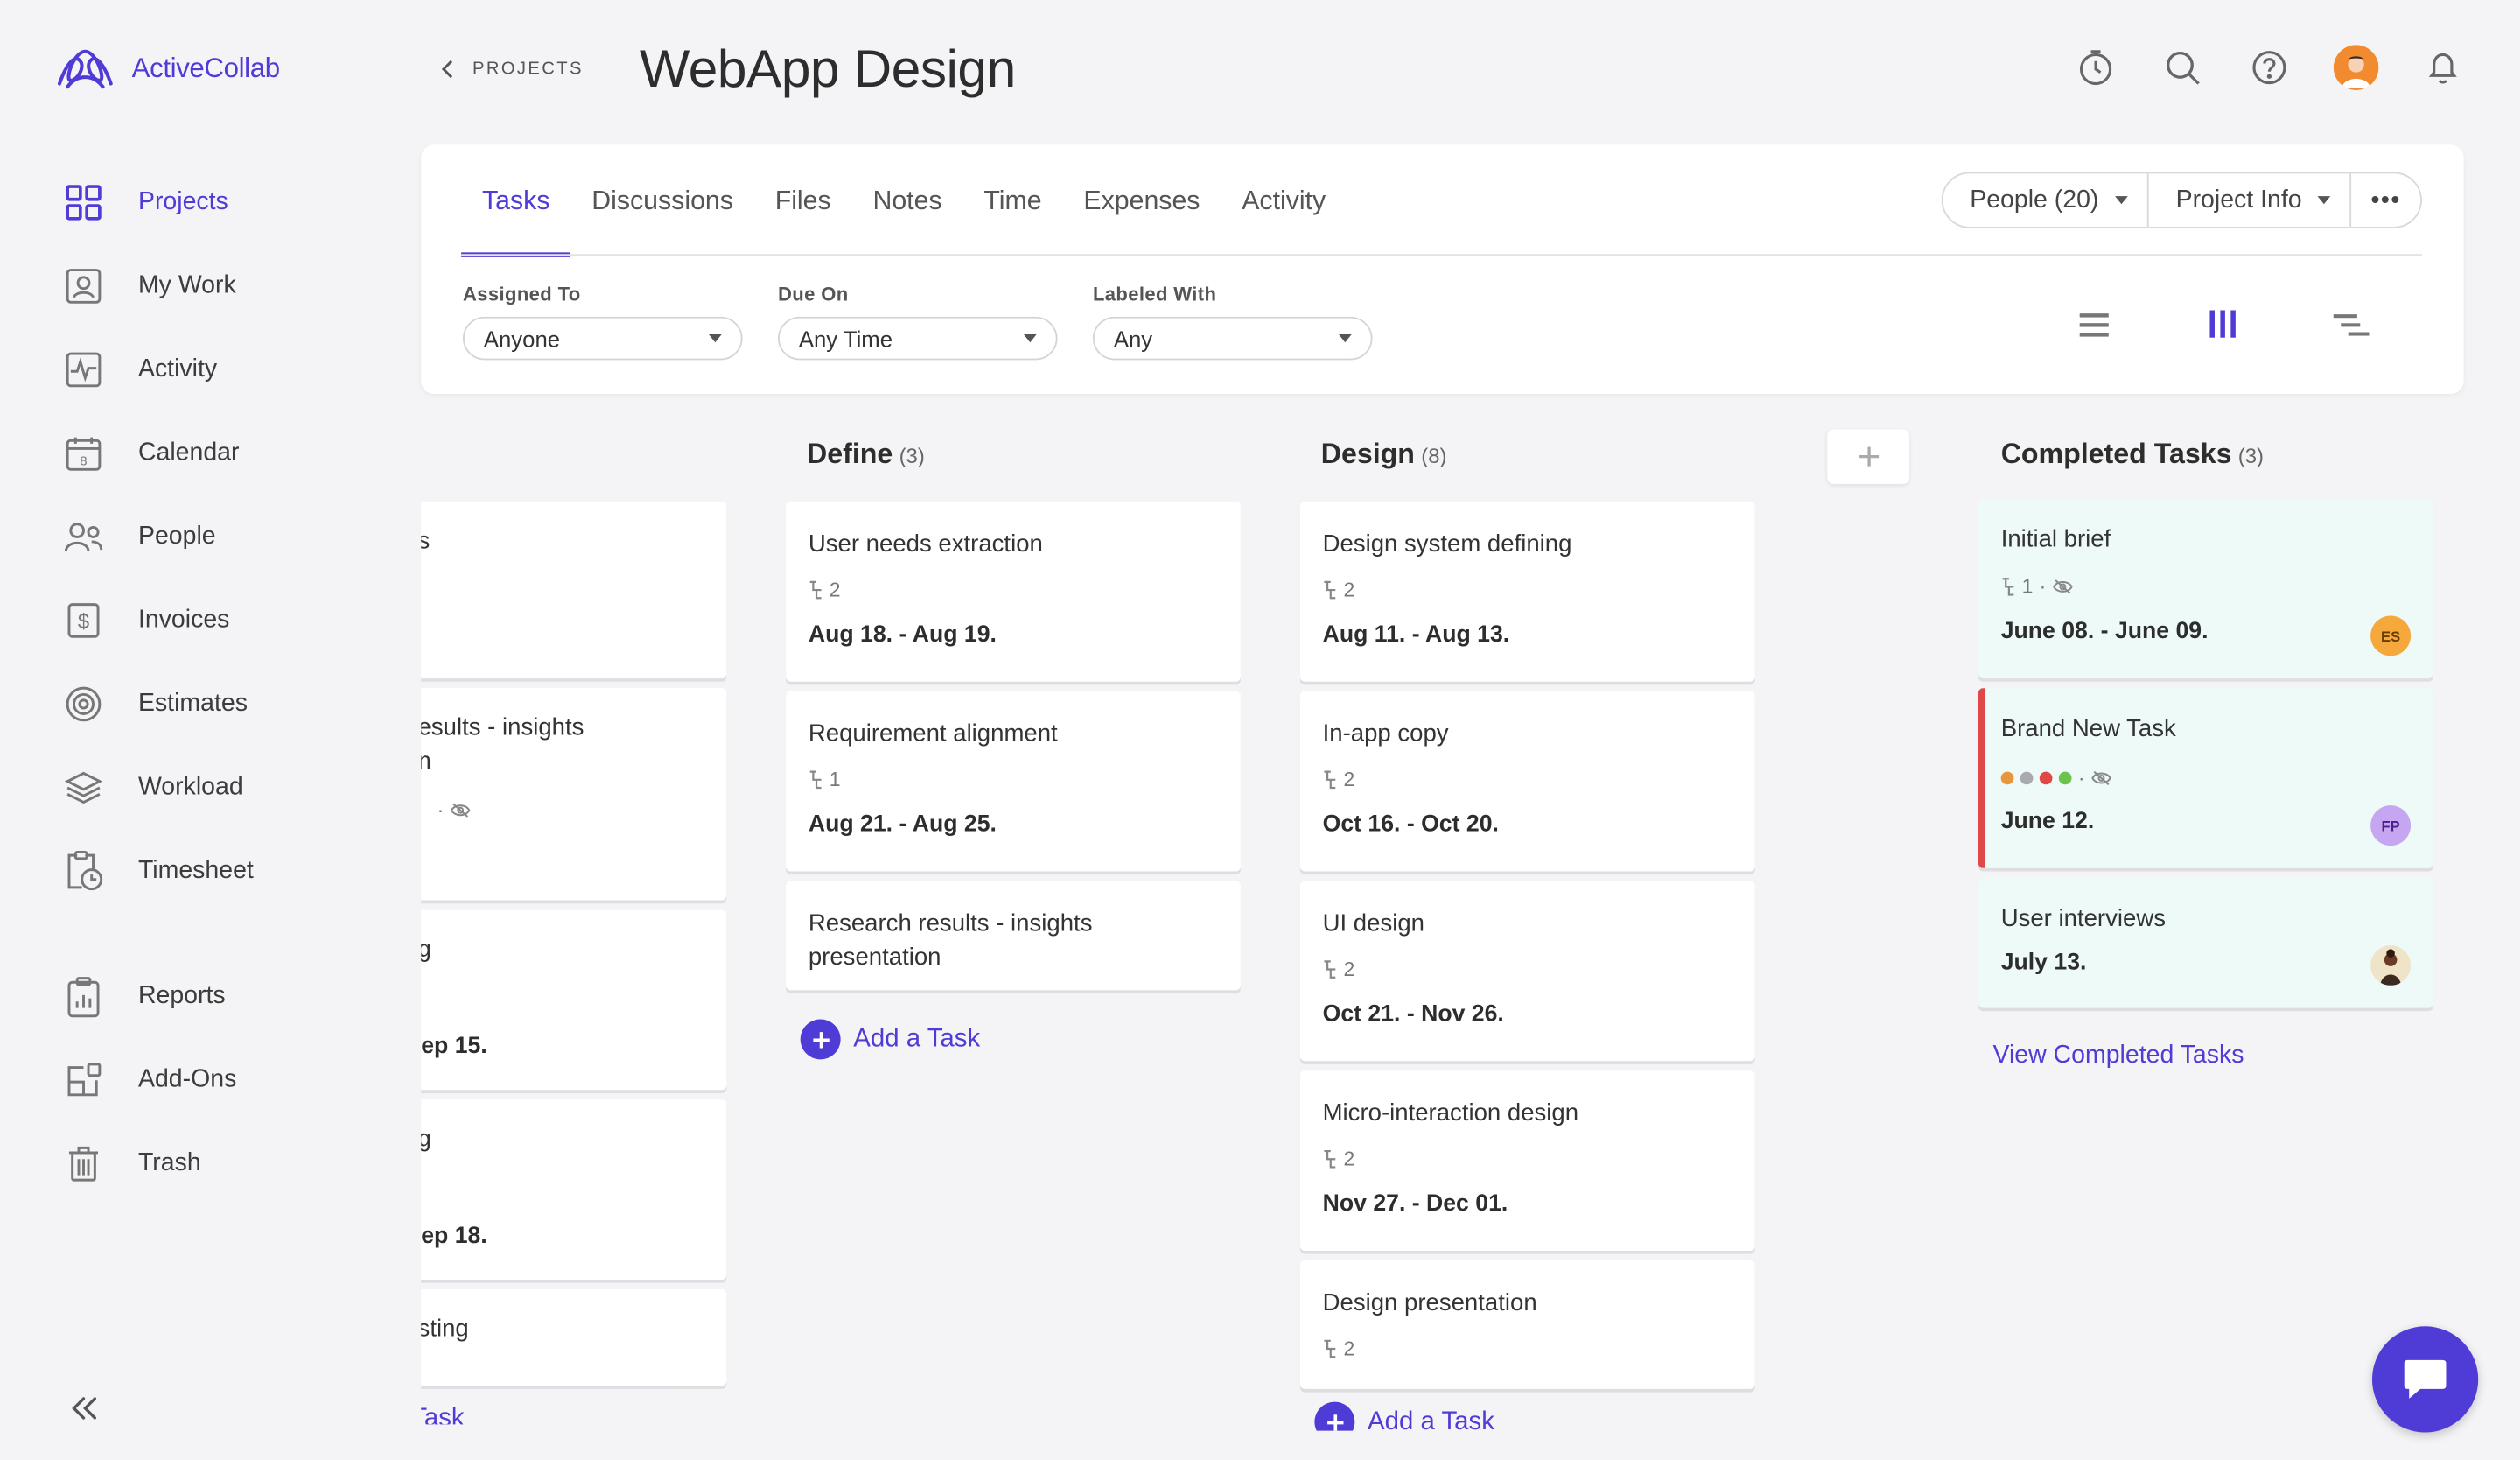 The width and height of the screenshot is (2520, 1460). What do you see at coordinates (206, 69) in the screenshot?
I see `app-name: ActiveCollab` at bounding box center [206, 69].